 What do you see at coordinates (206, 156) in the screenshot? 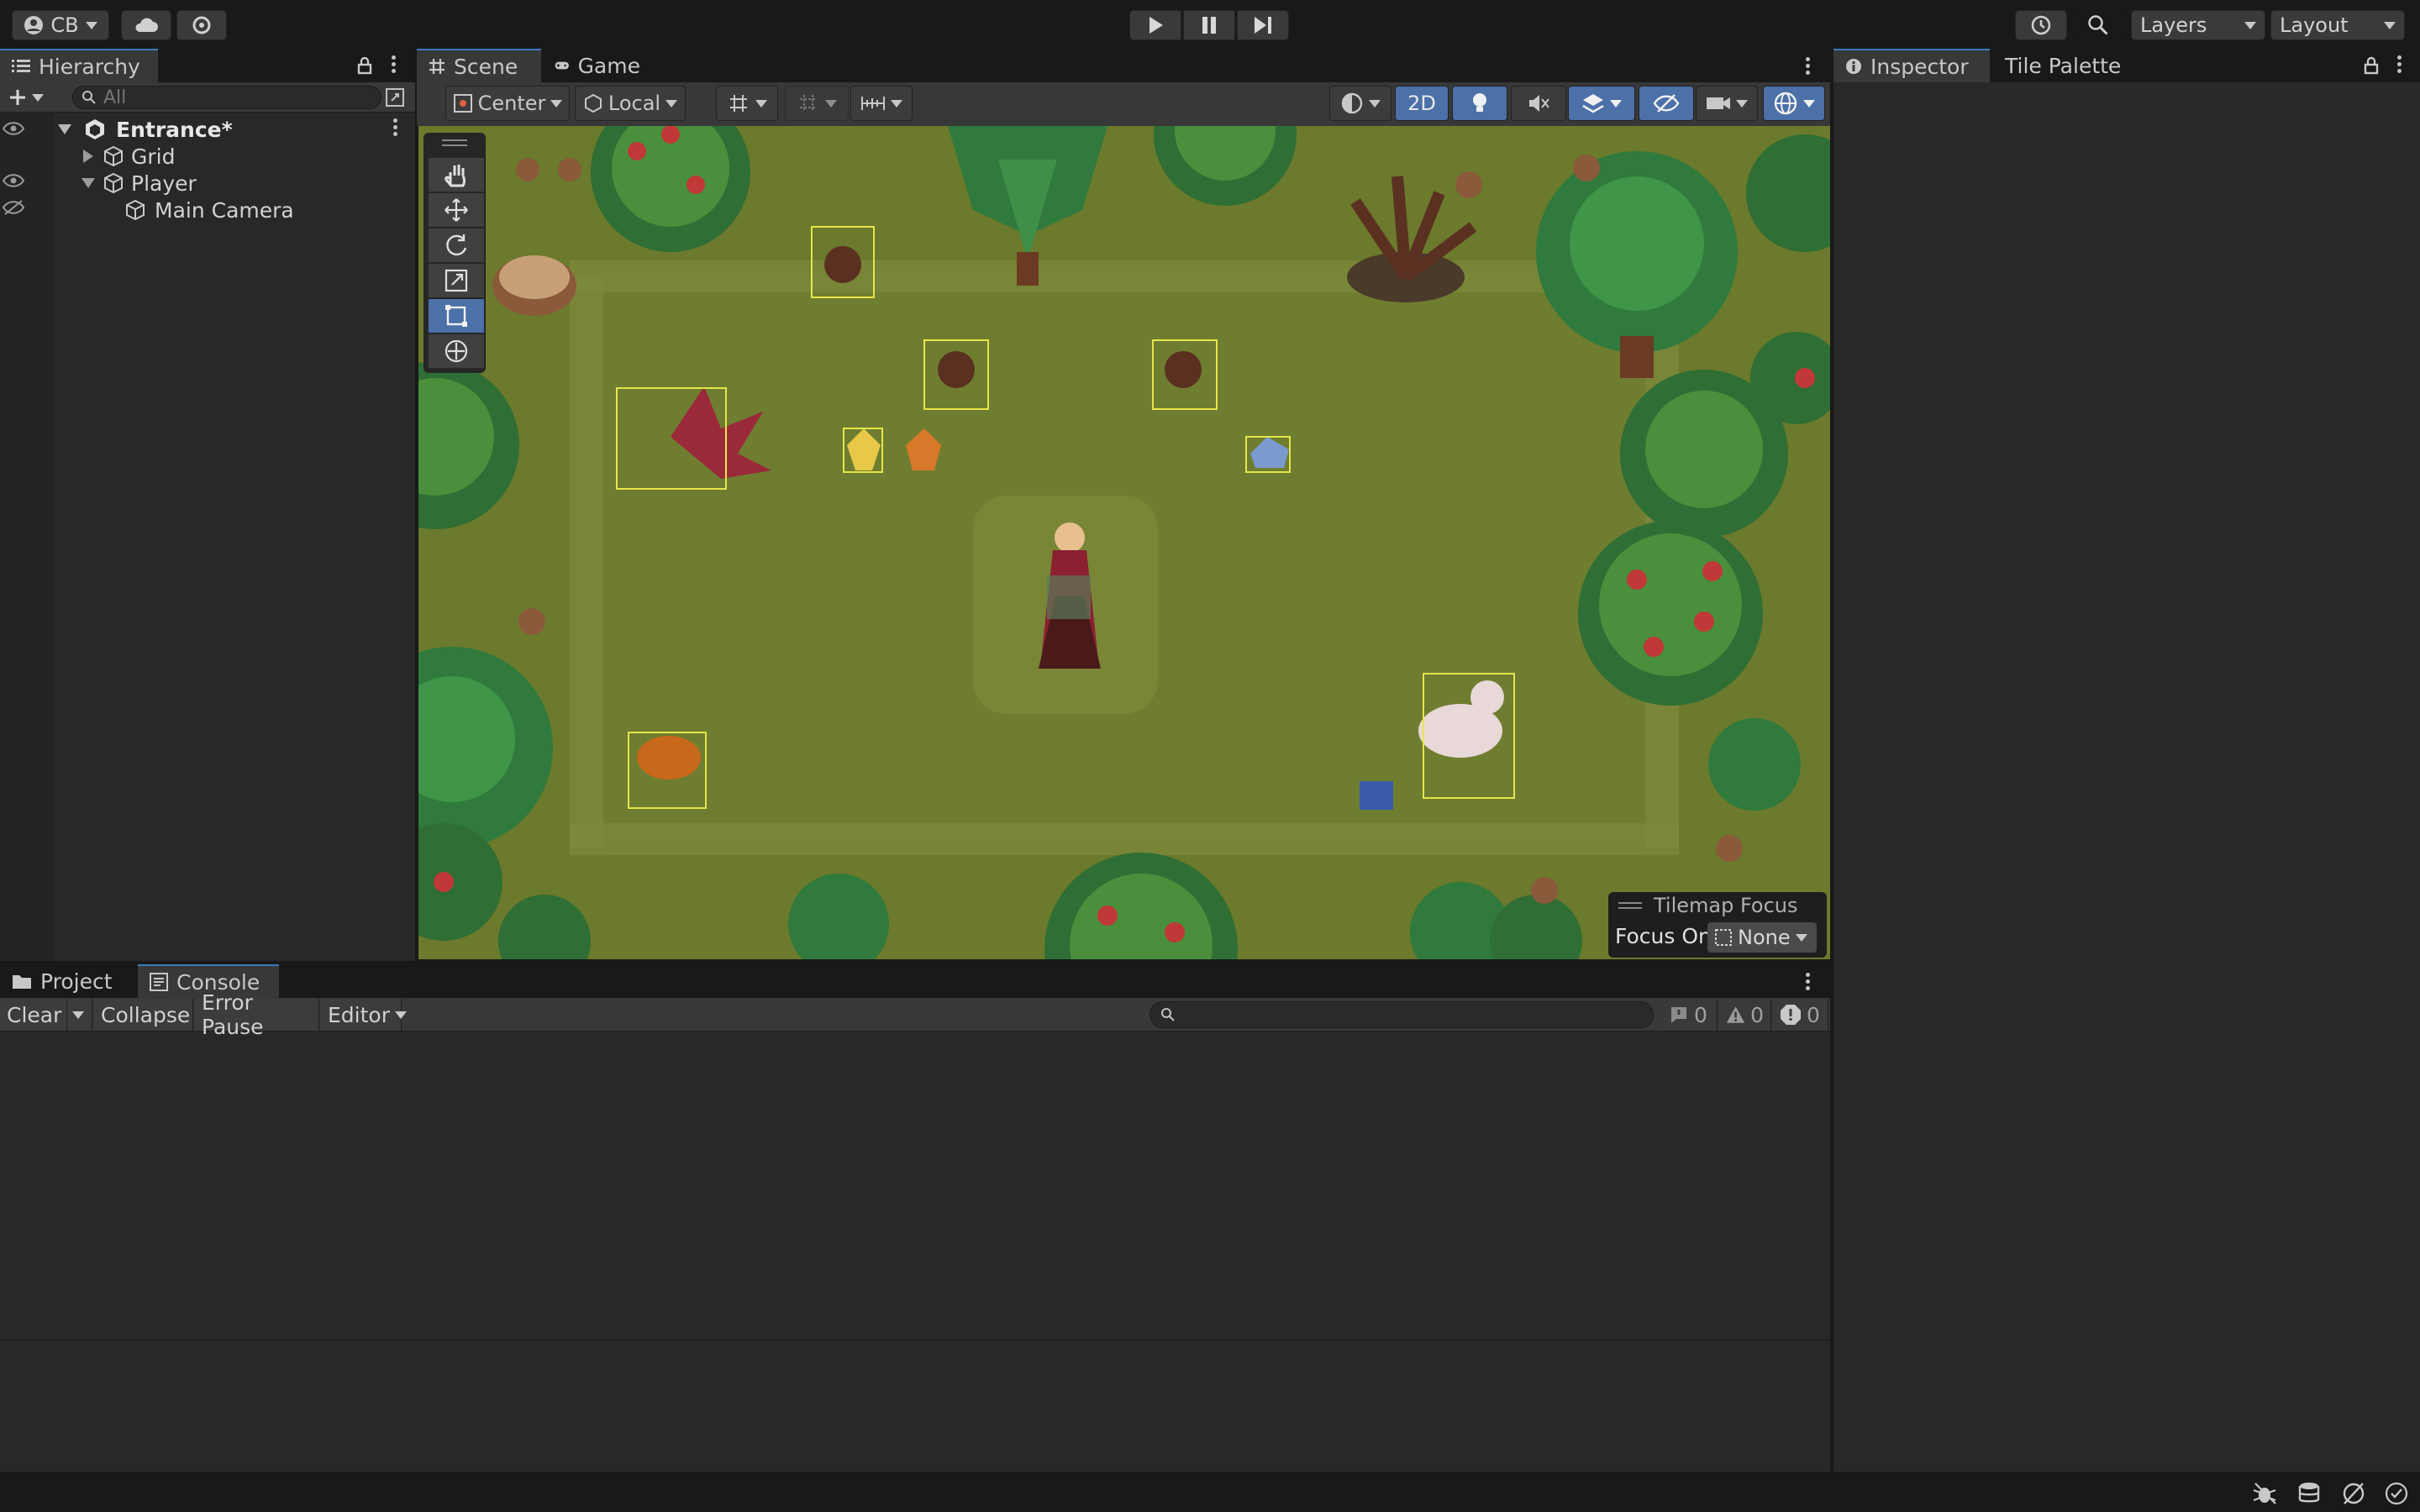
I see `hierarchy-item-grid: Grid` at bounding box center [206, 156].